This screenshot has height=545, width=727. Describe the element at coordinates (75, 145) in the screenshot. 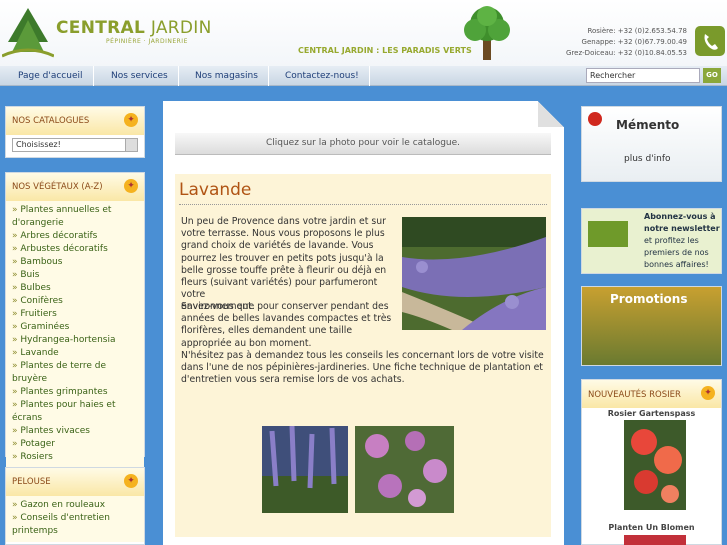

I see `catalogue-select: Choisissez!` at that location.